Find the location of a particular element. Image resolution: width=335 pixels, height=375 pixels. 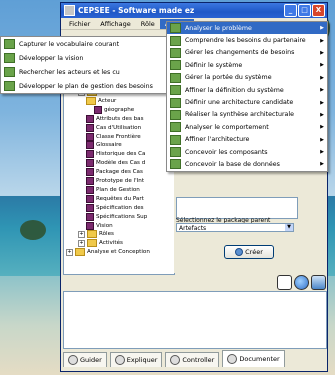

tree-item: Package des Cas is located at coordinates (114, 172).